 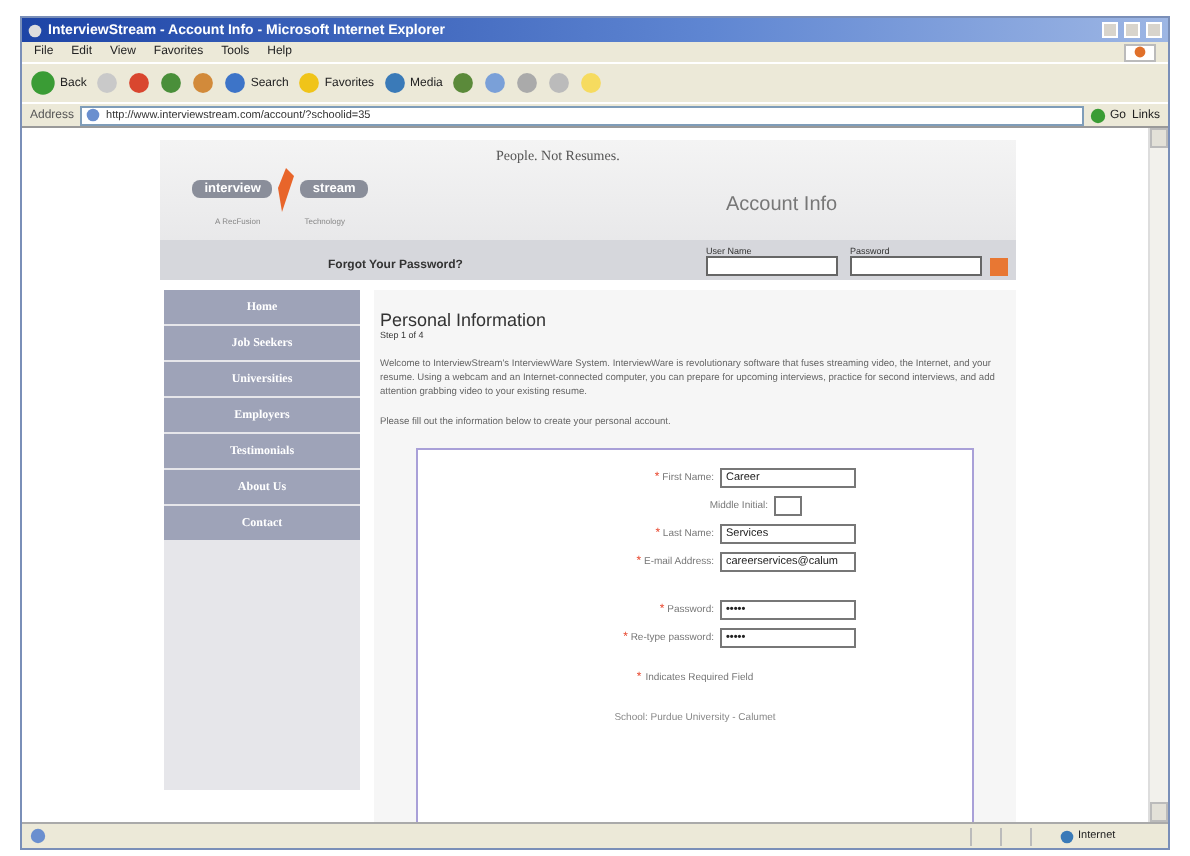 I want to click on password-field, so click(x=916, y=266).